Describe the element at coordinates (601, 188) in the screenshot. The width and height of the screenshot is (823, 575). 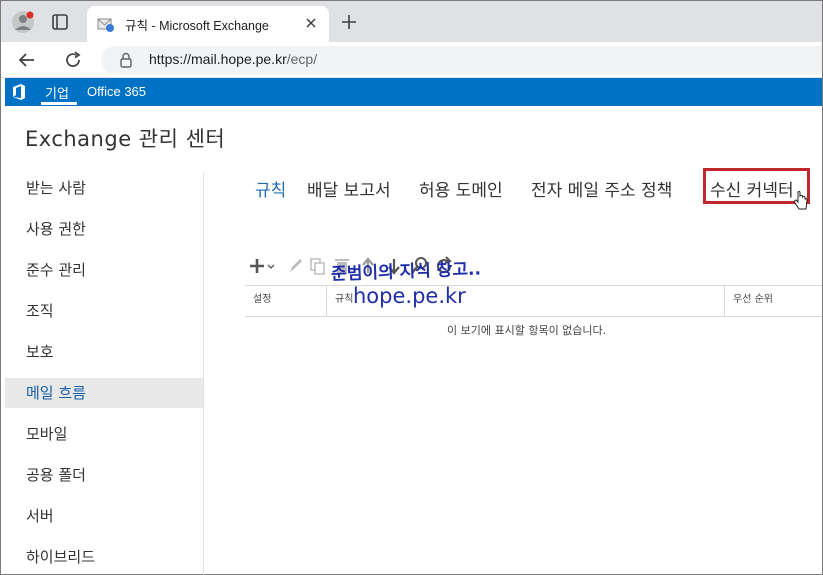
I see `tab-email-address-policies: 전자 메일 주소 정책` at that location.